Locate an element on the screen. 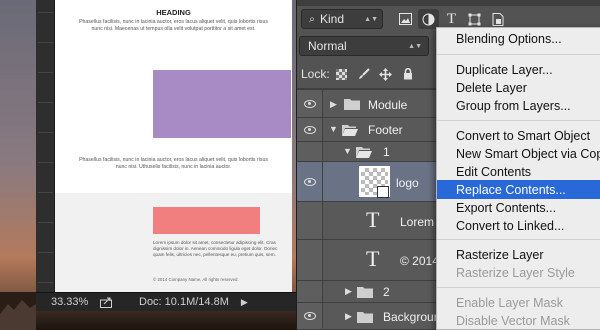  zoom-level: 33.33% is located at coordinates (74, 302).